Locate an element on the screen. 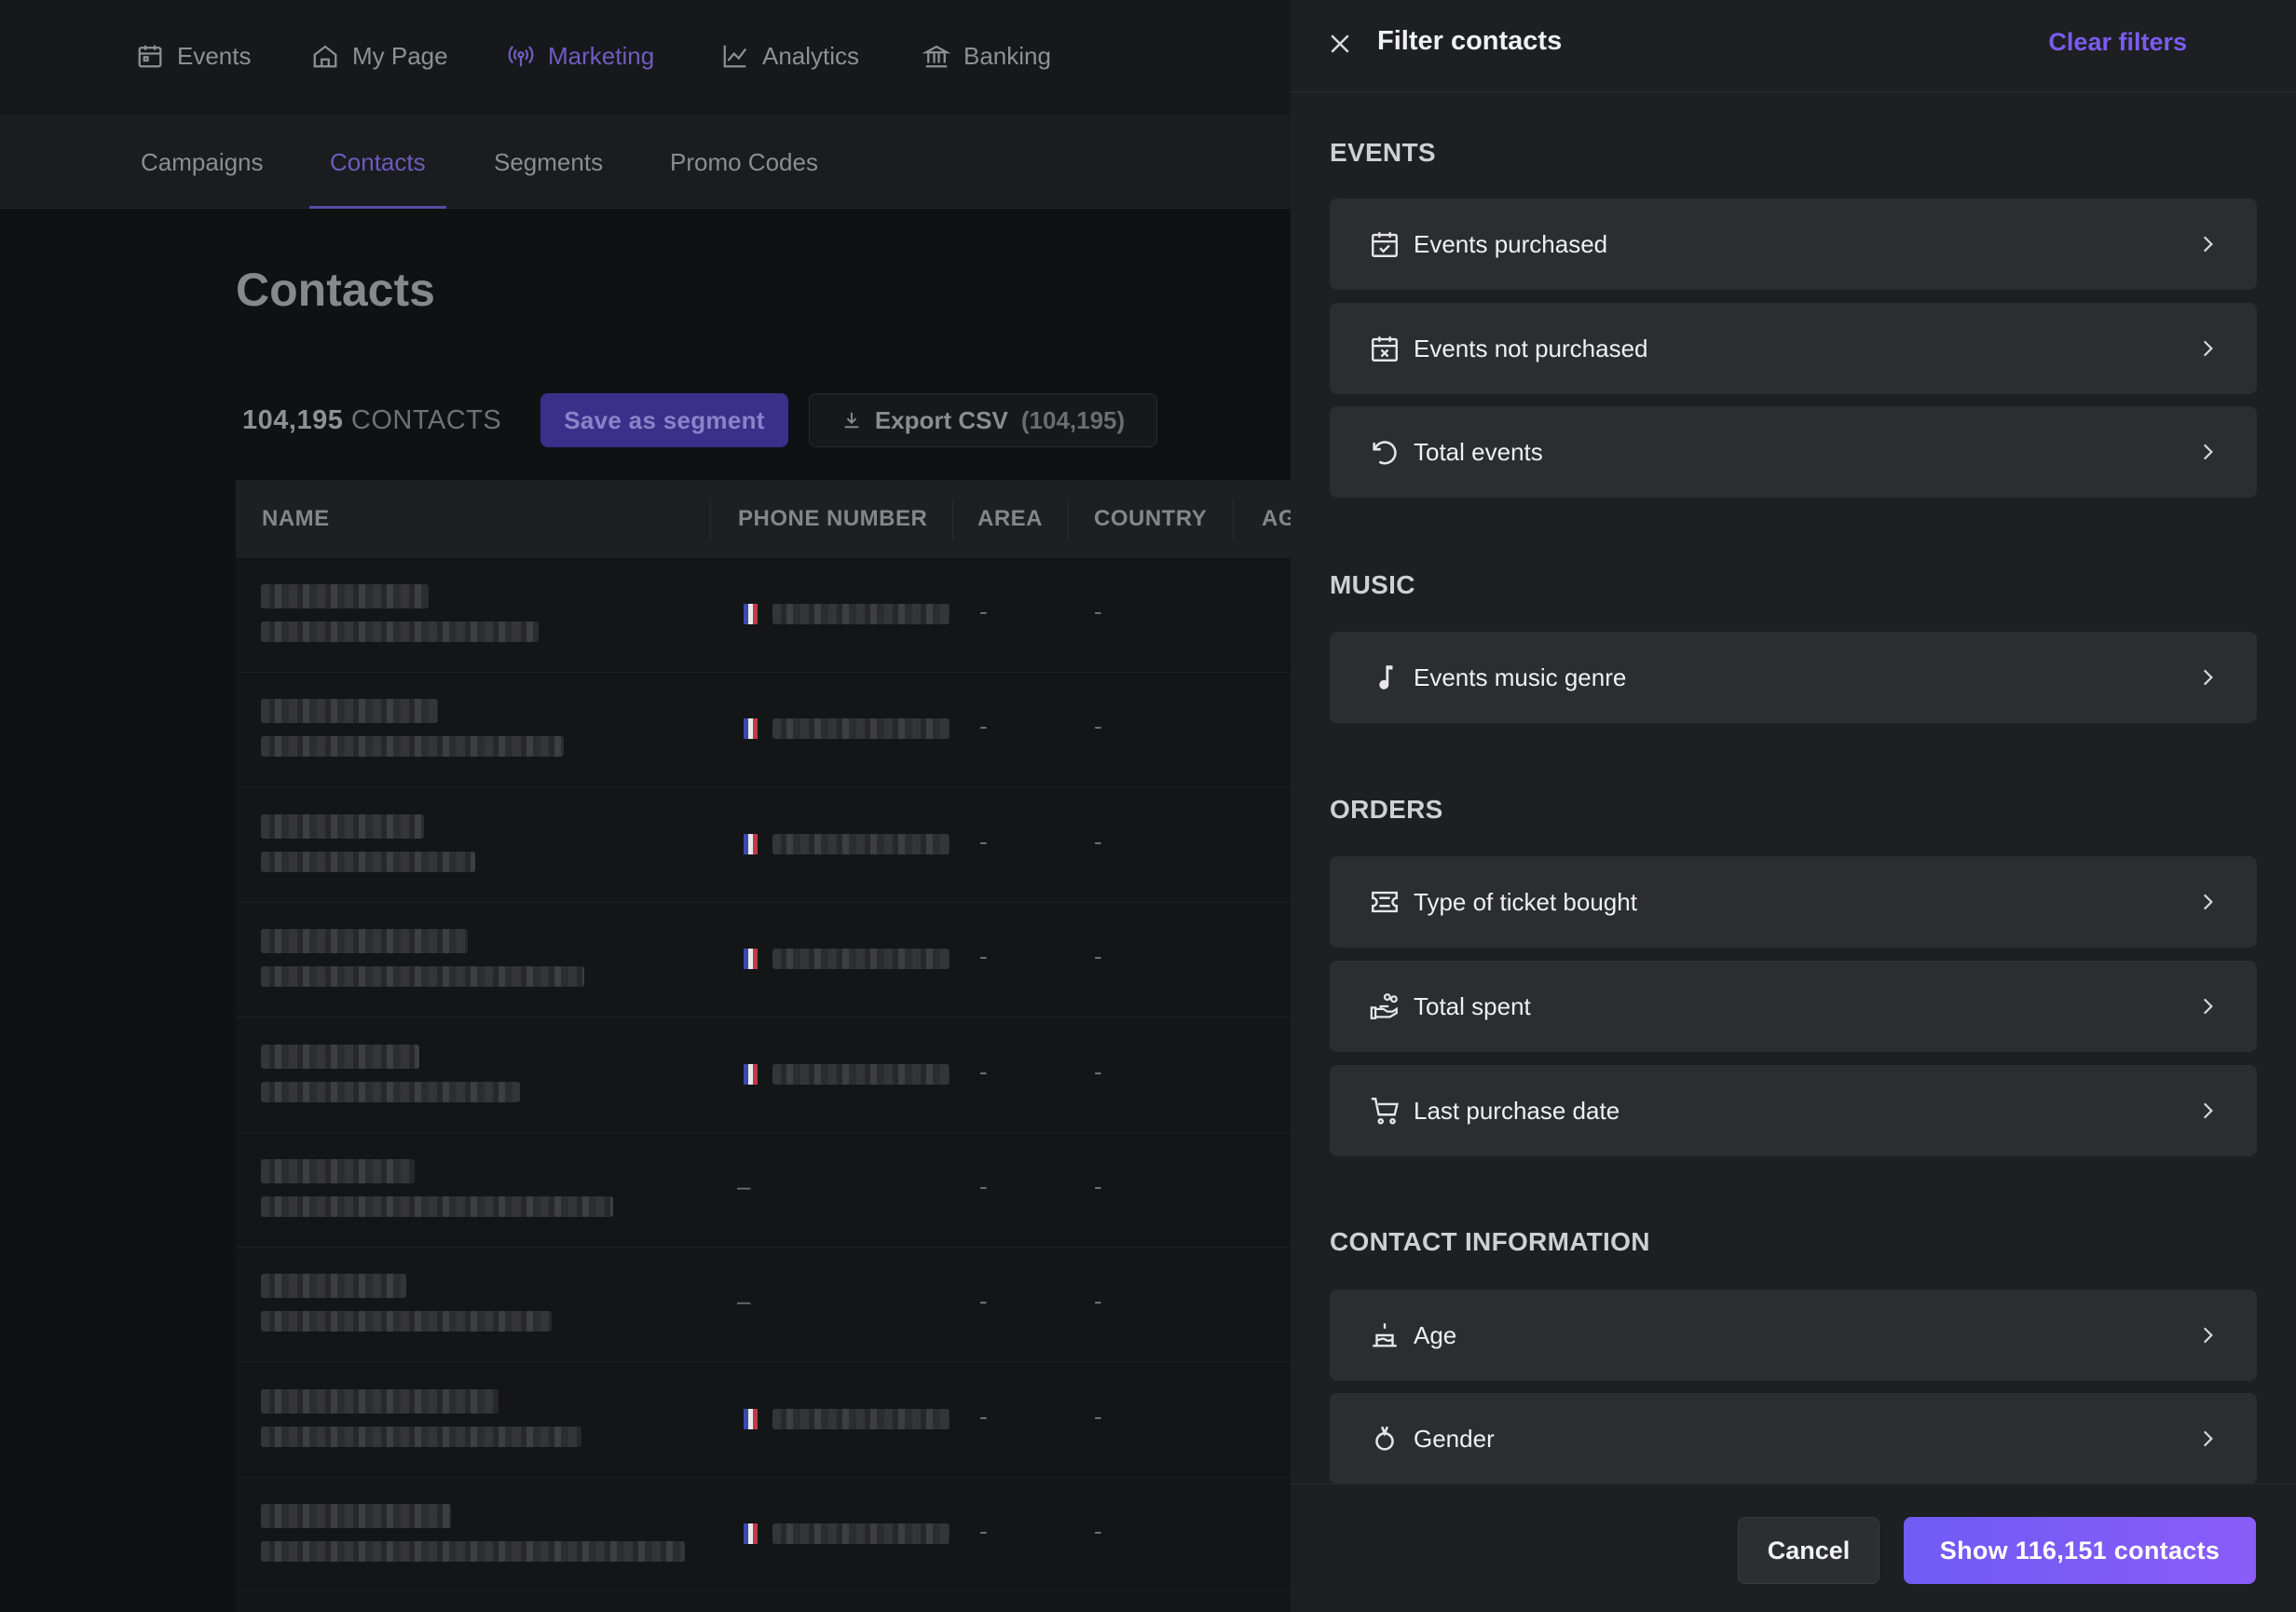 The height and width of the screenshot is (1612, 2296). gender-icon is located at coordinates (1384, 1438).